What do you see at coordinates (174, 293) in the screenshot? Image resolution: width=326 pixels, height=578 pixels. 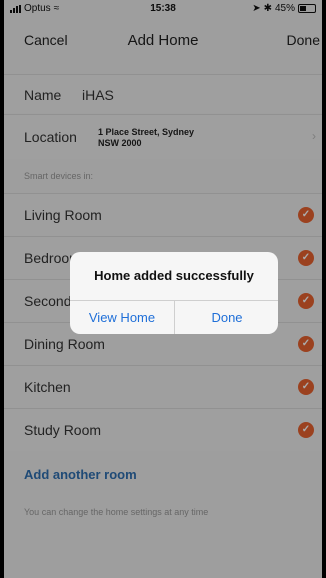 I see `alert-dialog: Home added successfully View Home Done` at bounding box center [174, 293].